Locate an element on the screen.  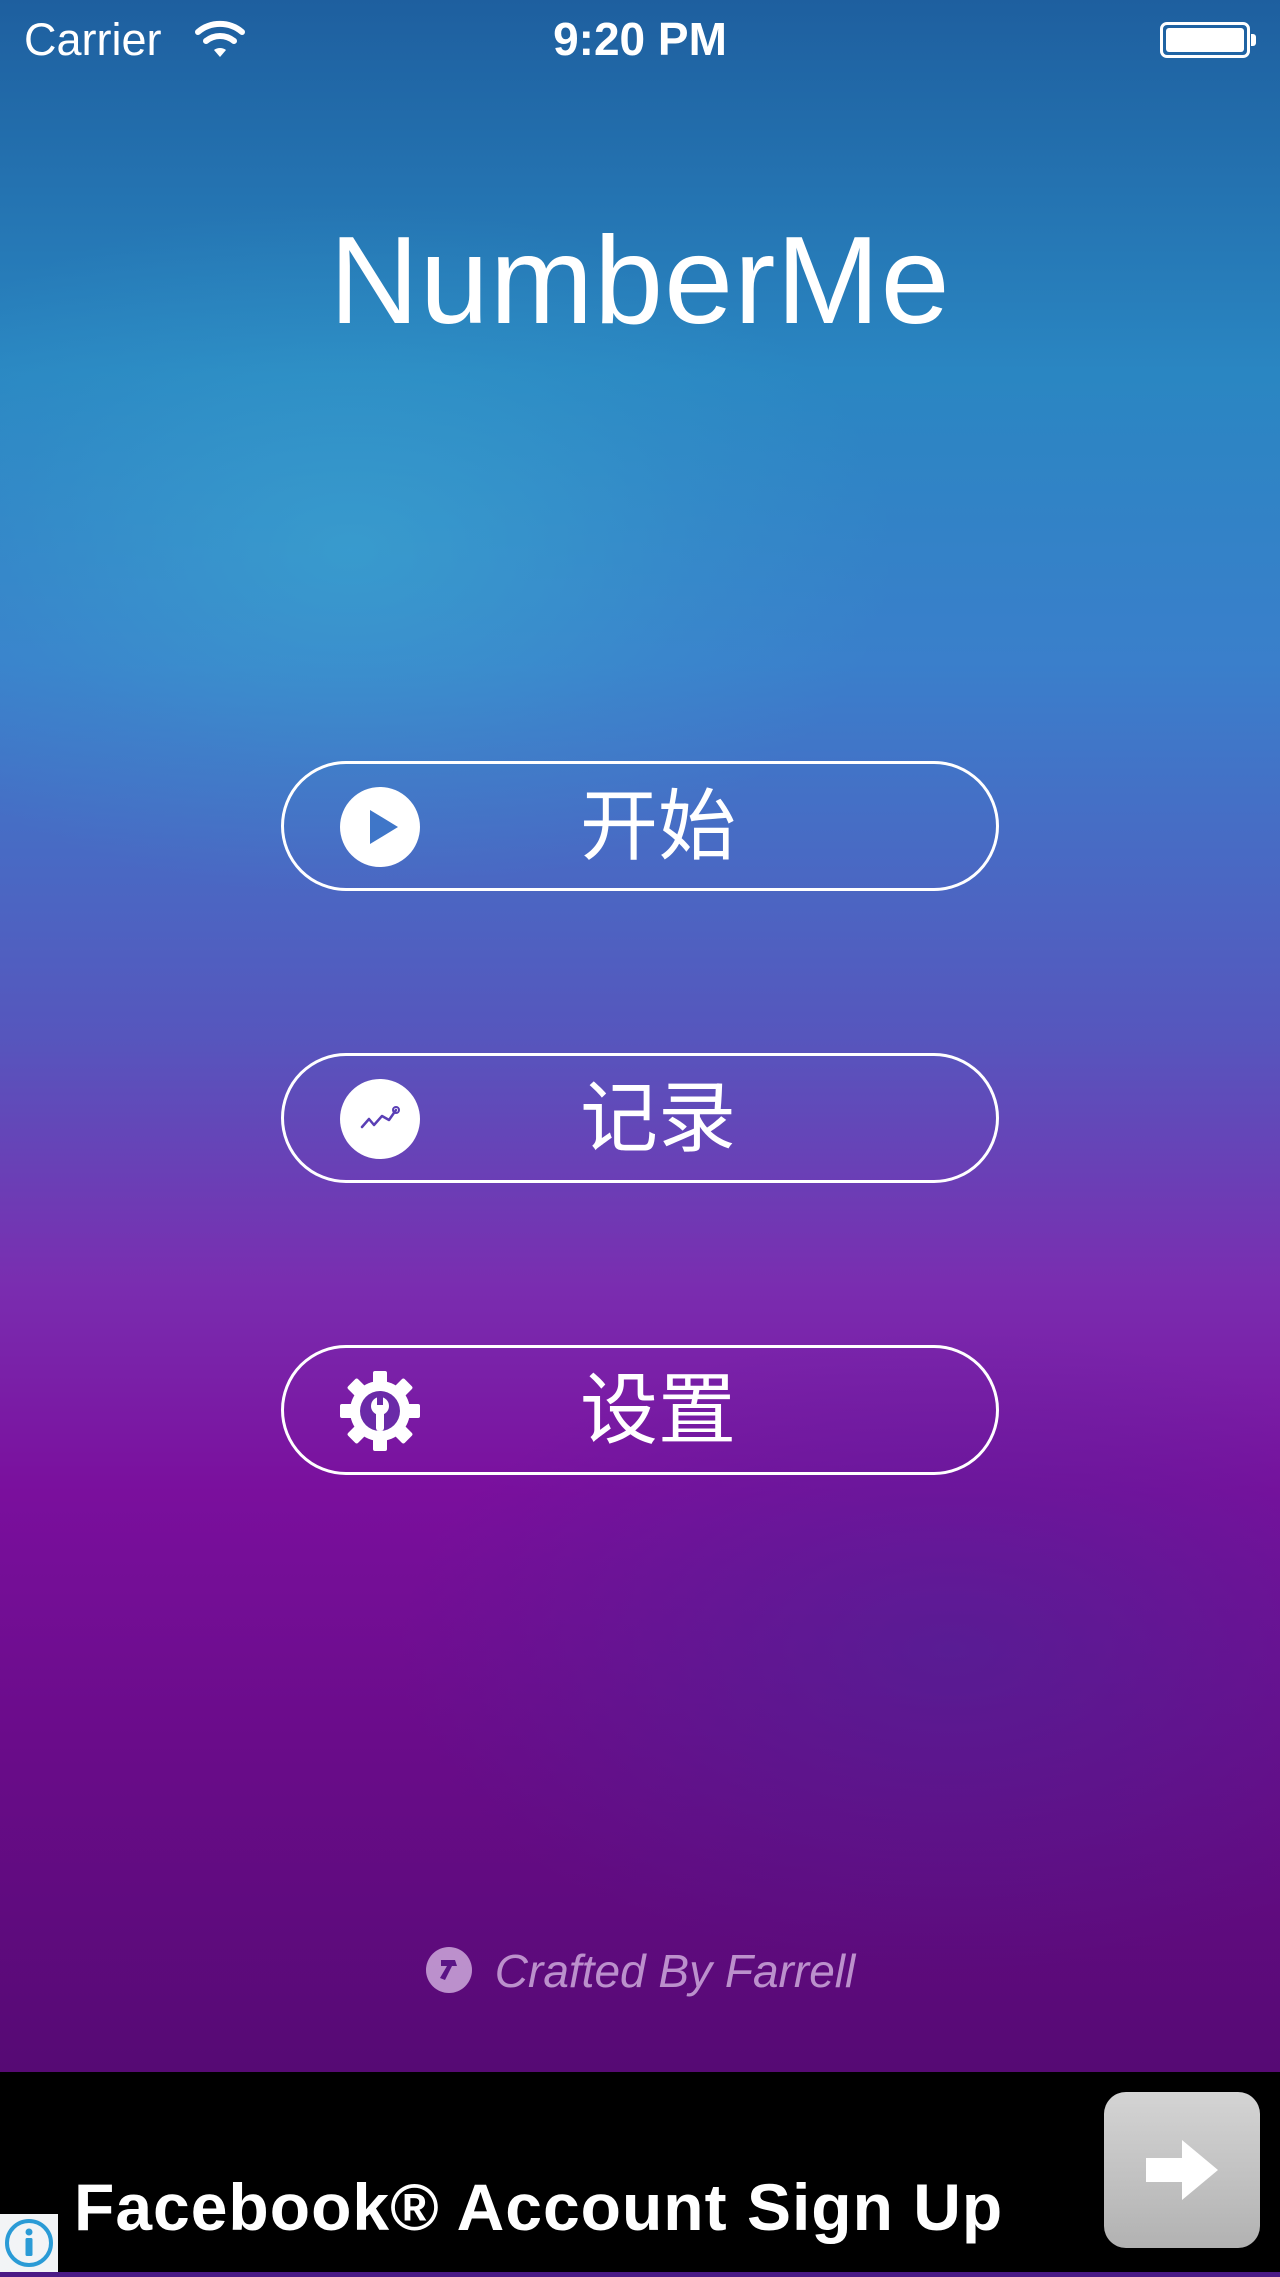
info-icon is located at coordinates (29, 2243).